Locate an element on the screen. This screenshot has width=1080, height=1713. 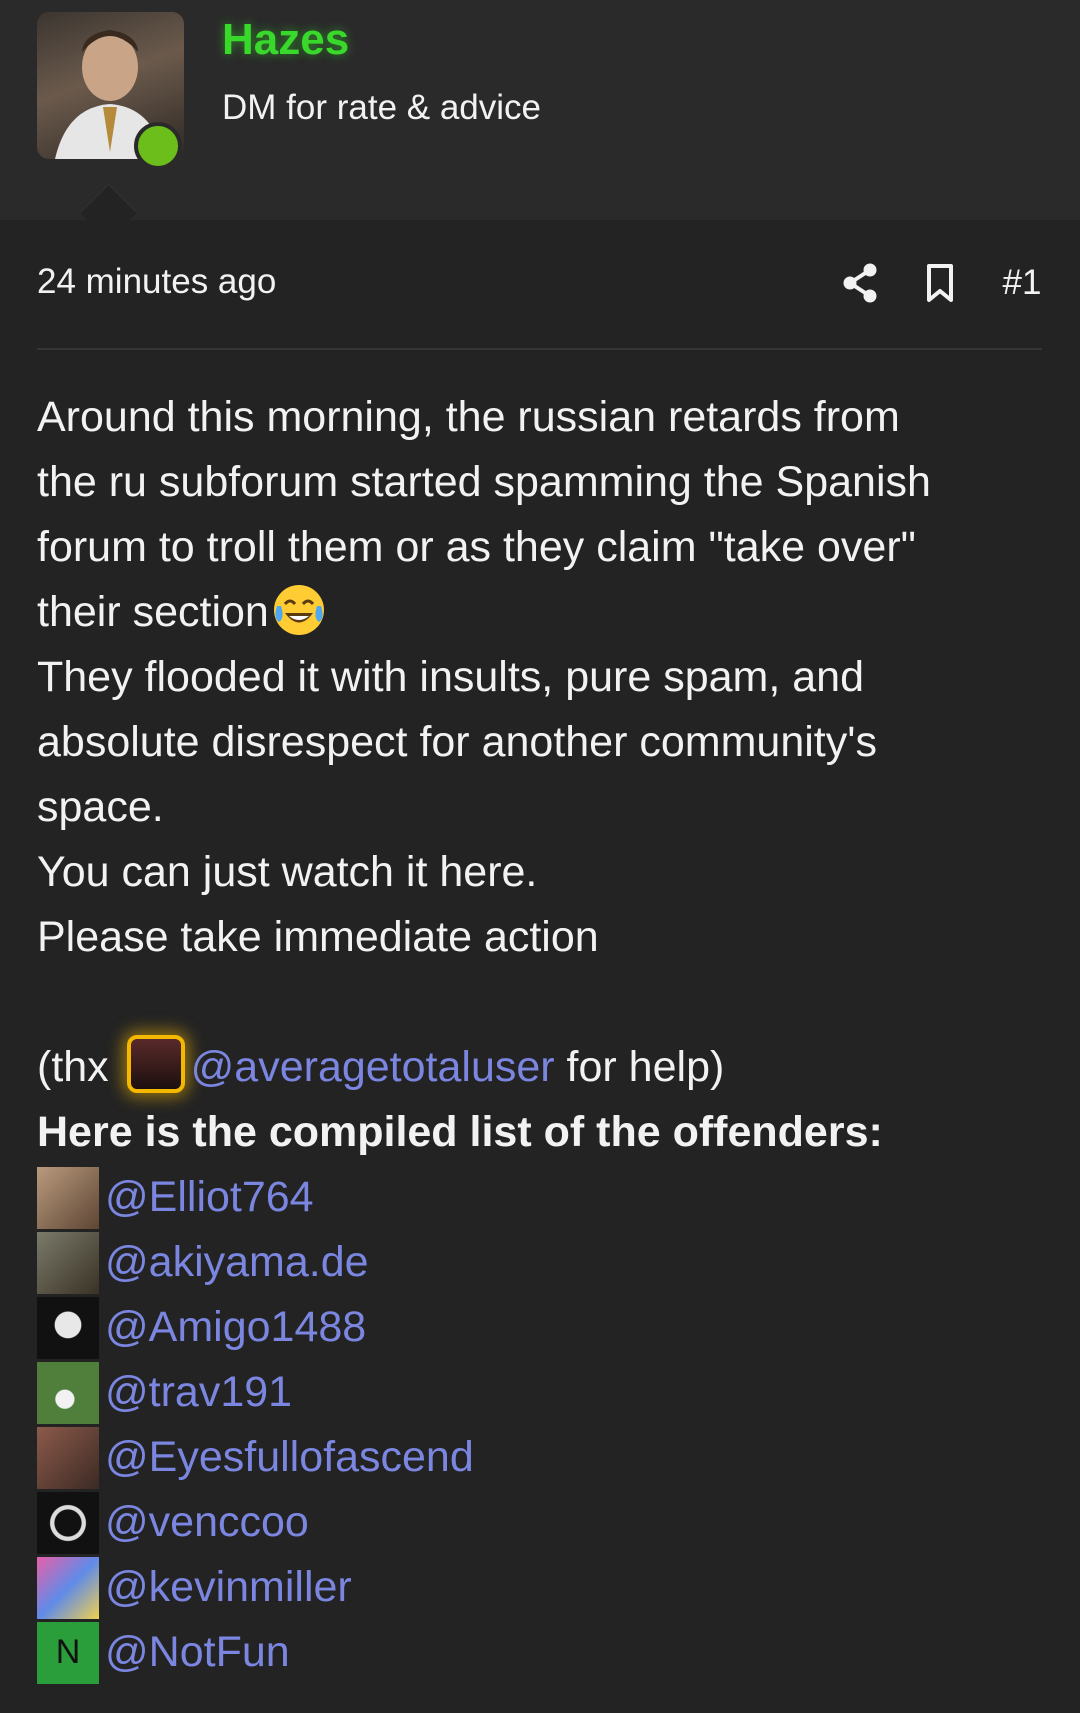
post-line: space. is located at coordinates (100, 807).